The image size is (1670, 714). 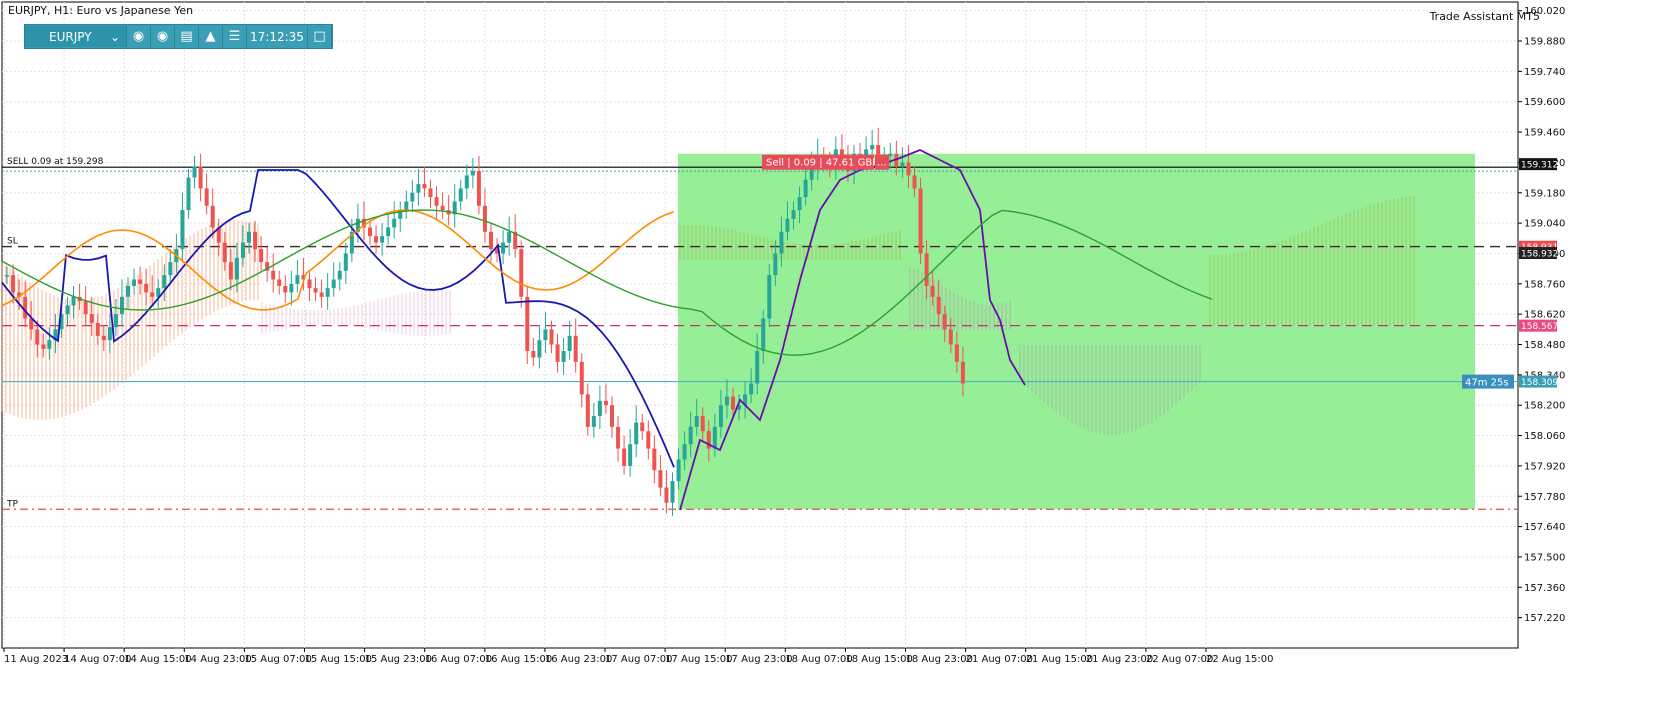 What do you see at coordinates (1544, 527) in the screenshot?
I see `y-tick-label: 157.640` at bounding box center [1544, 527].